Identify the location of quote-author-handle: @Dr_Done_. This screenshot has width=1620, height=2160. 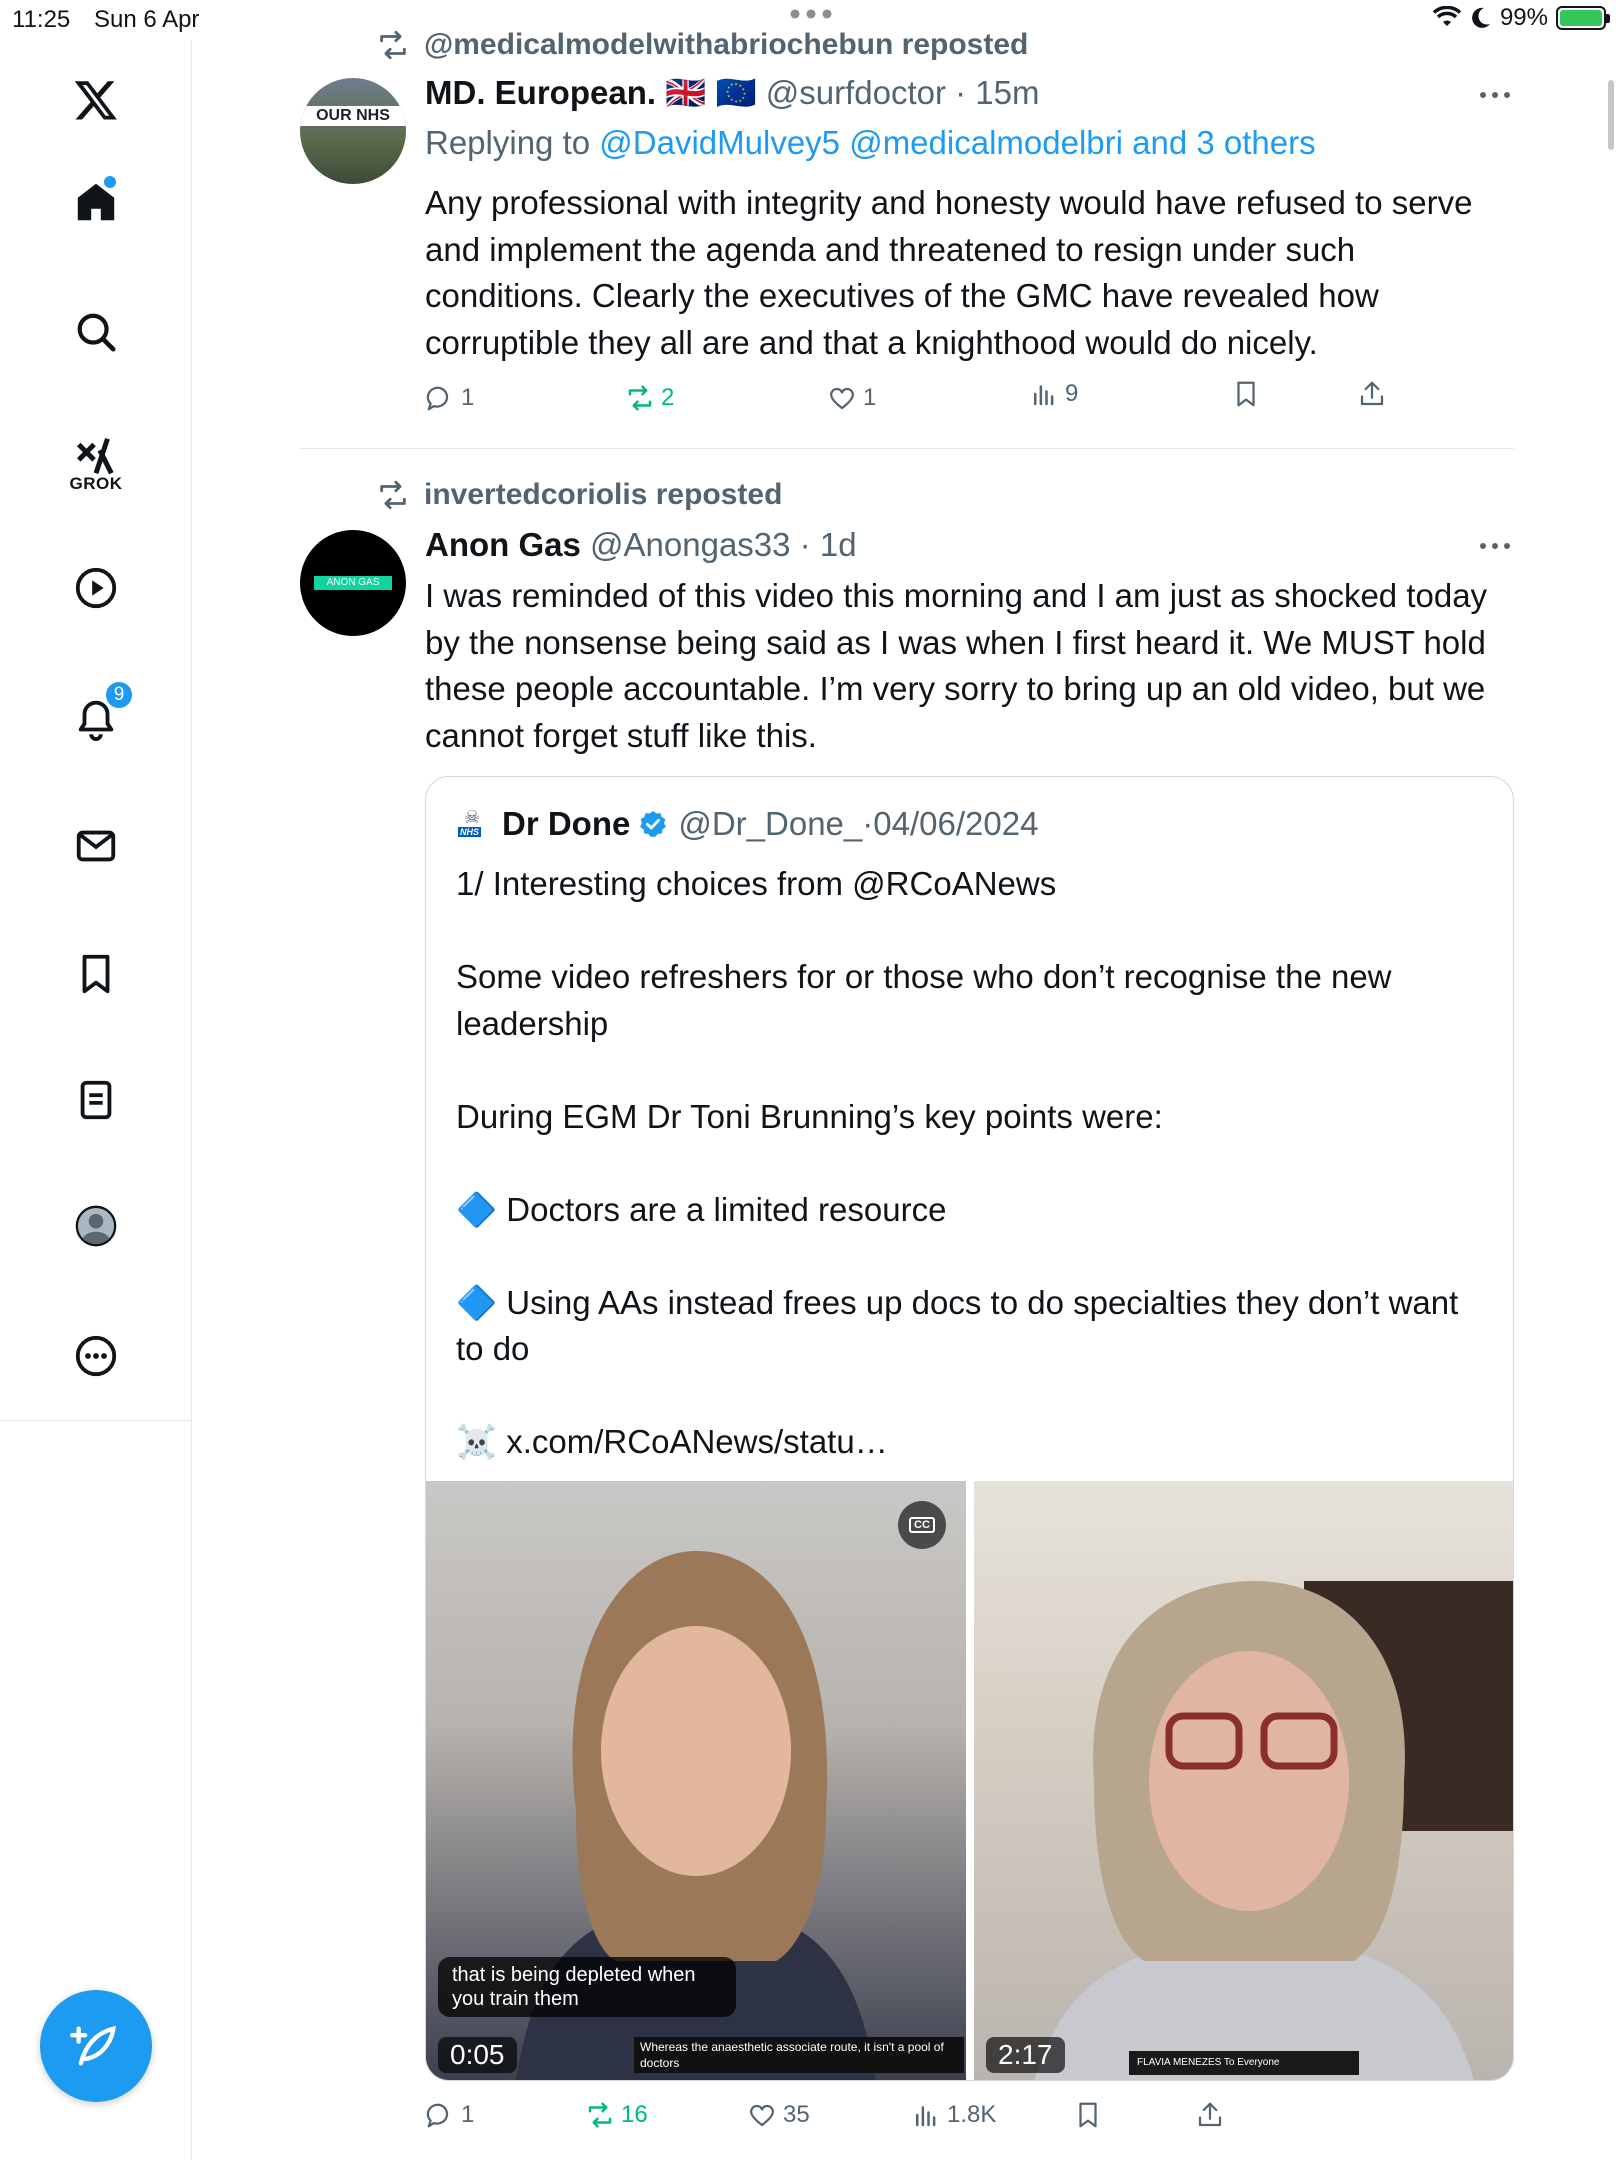
(770, 824).